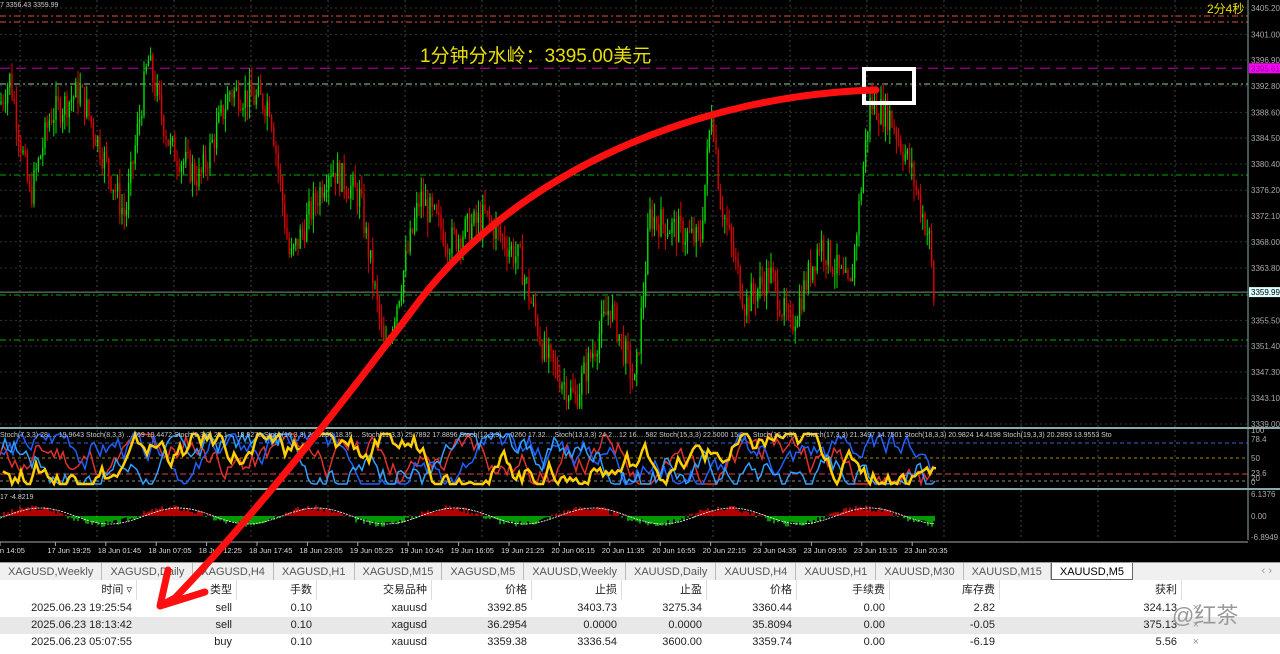  What do you see at coordinates (399, 571) in the screenshot?
I see `tab-xagusd-m15: XAGUSD,M15` at bounding box center [399, 571].